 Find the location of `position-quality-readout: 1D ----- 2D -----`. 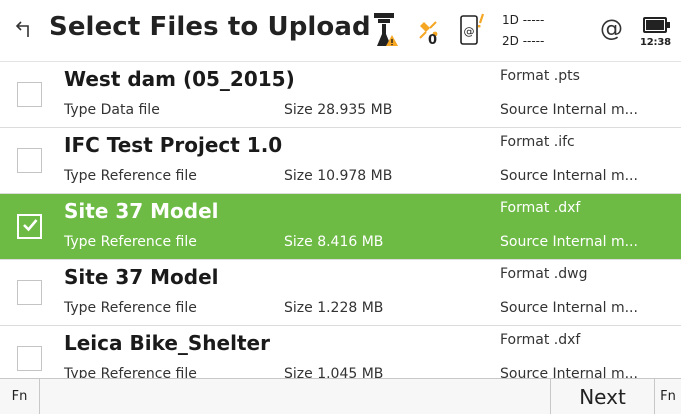

position-quality-readout: 1D ----- 2D ----- is located at coordinates (542, 33).